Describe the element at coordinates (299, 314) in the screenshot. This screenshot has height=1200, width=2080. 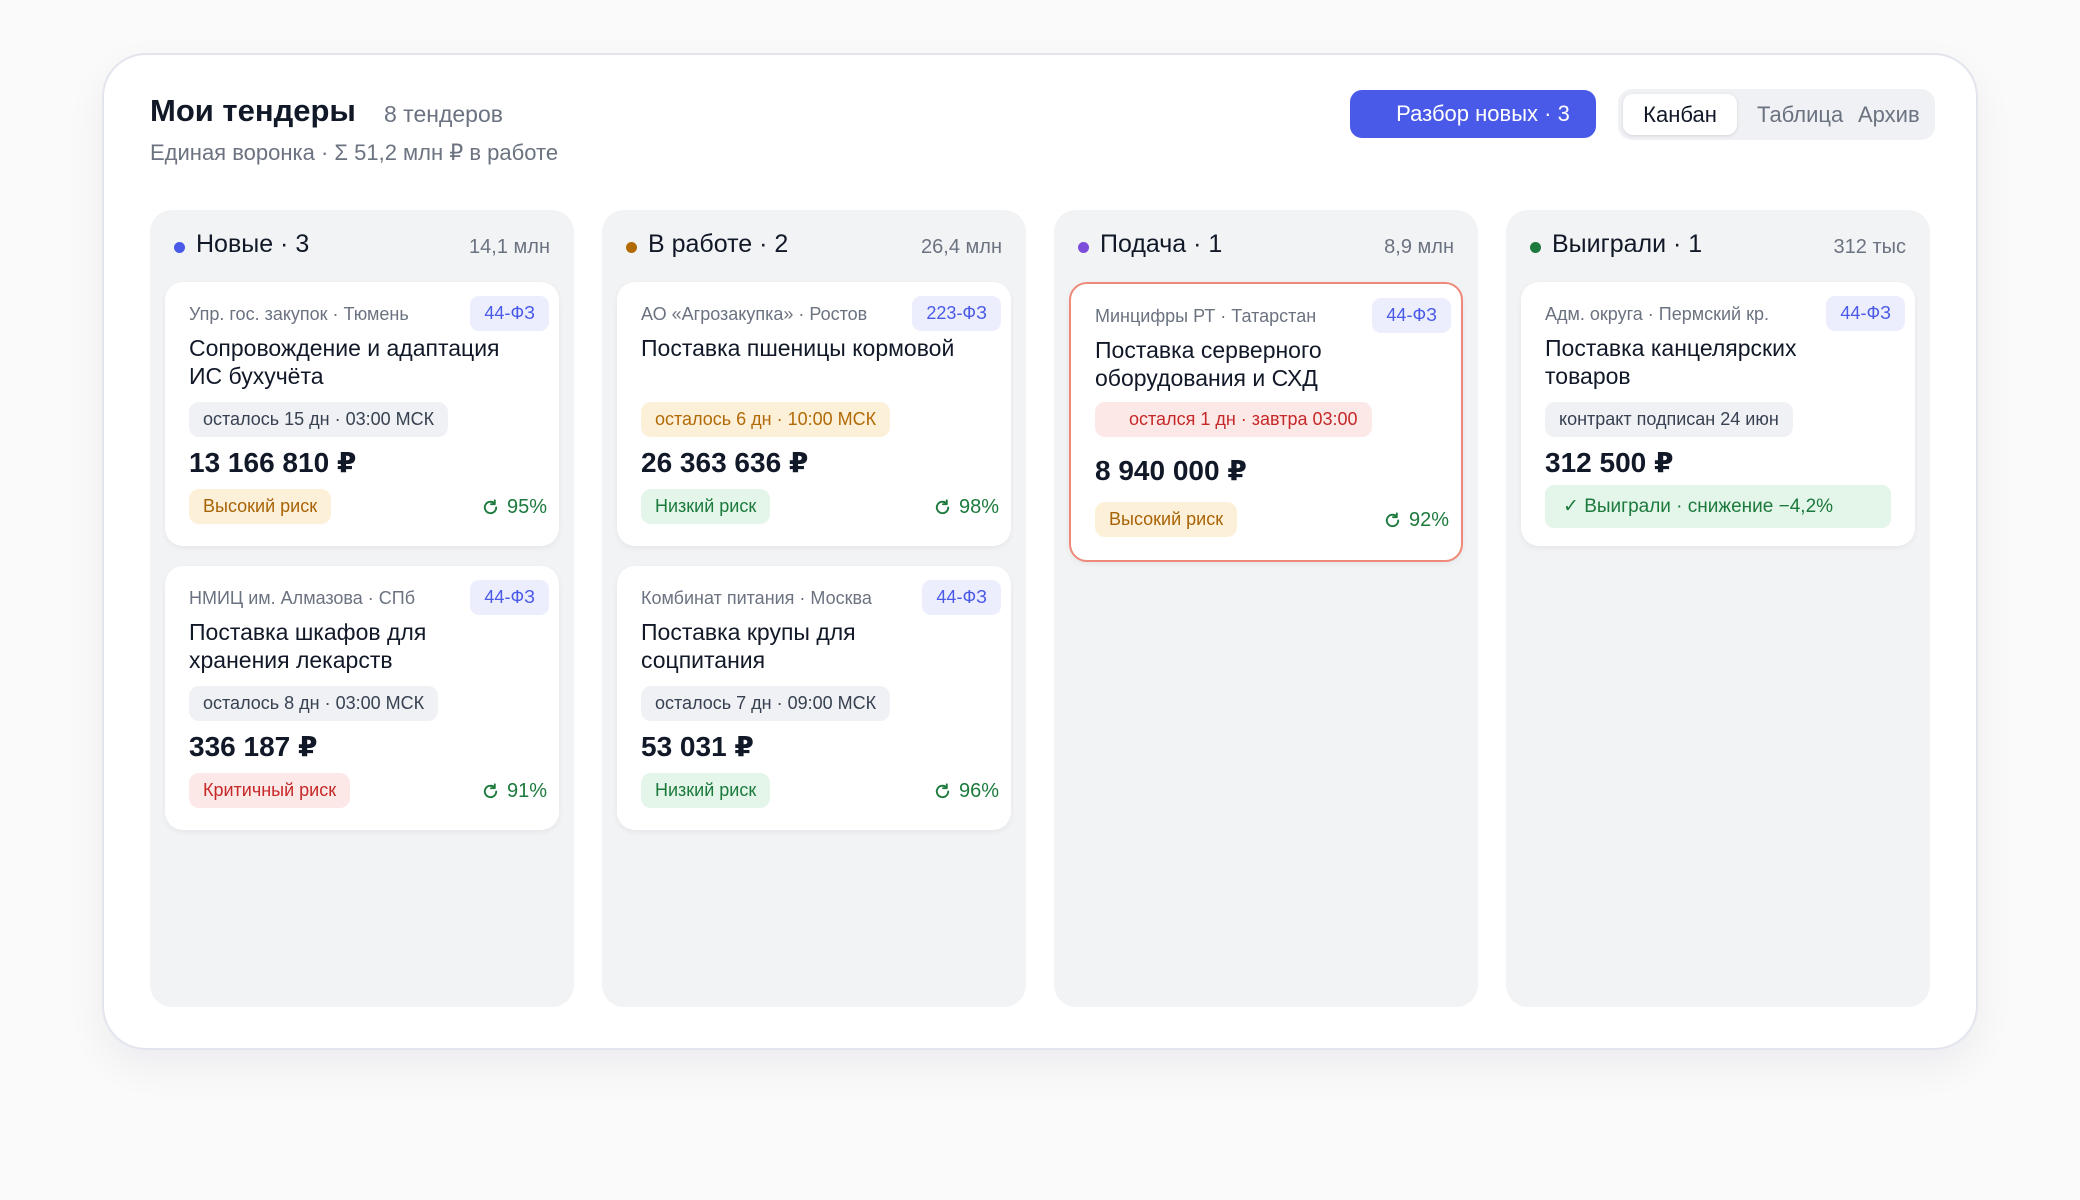
I see `card-organization: Упр. гос. закупок · Тюмень` at that location.